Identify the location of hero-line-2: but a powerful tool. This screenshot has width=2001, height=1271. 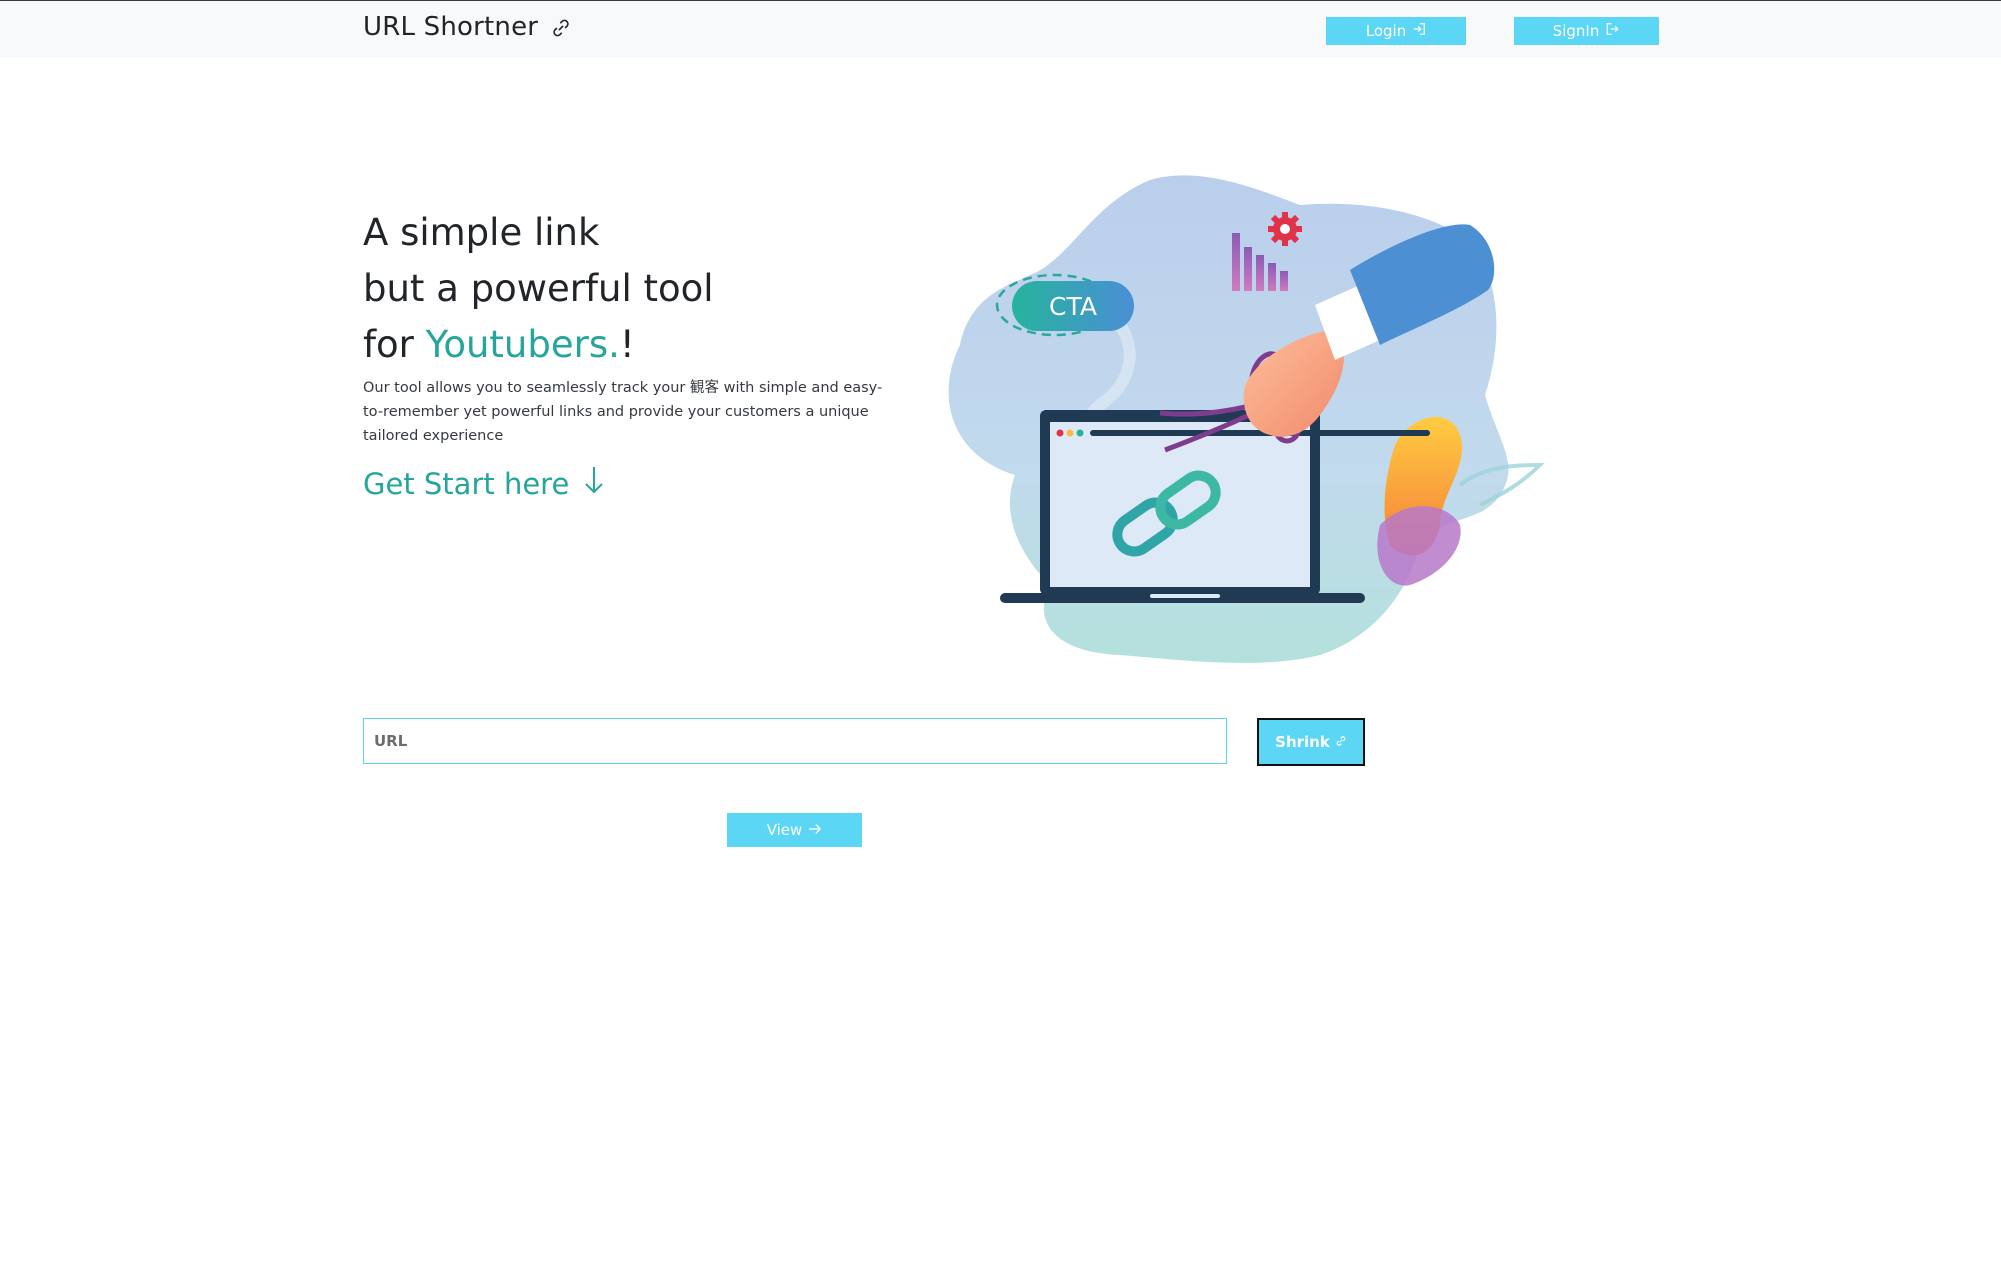
(538, 288).